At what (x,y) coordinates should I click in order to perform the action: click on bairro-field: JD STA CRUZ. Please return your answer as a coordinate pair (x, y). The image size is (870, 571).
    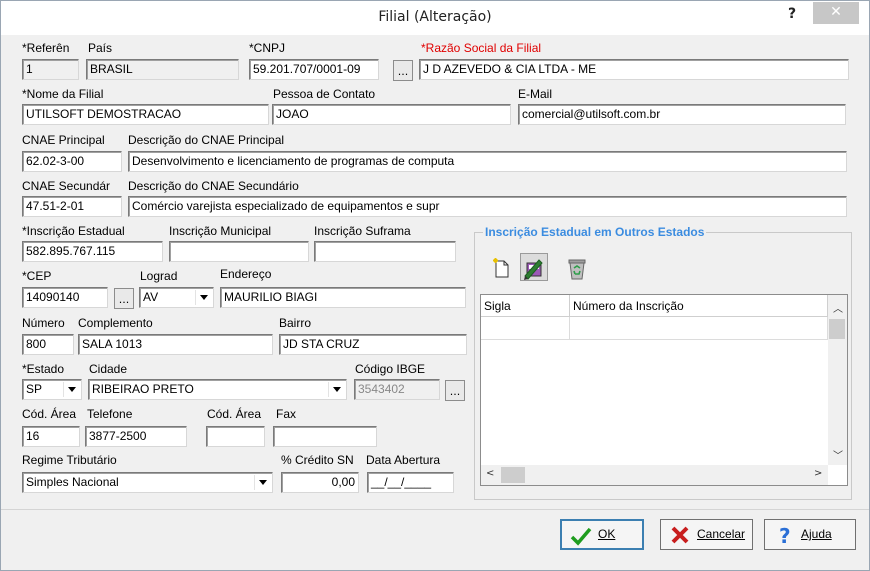
    Looking at the image, I should click on (373, 344).